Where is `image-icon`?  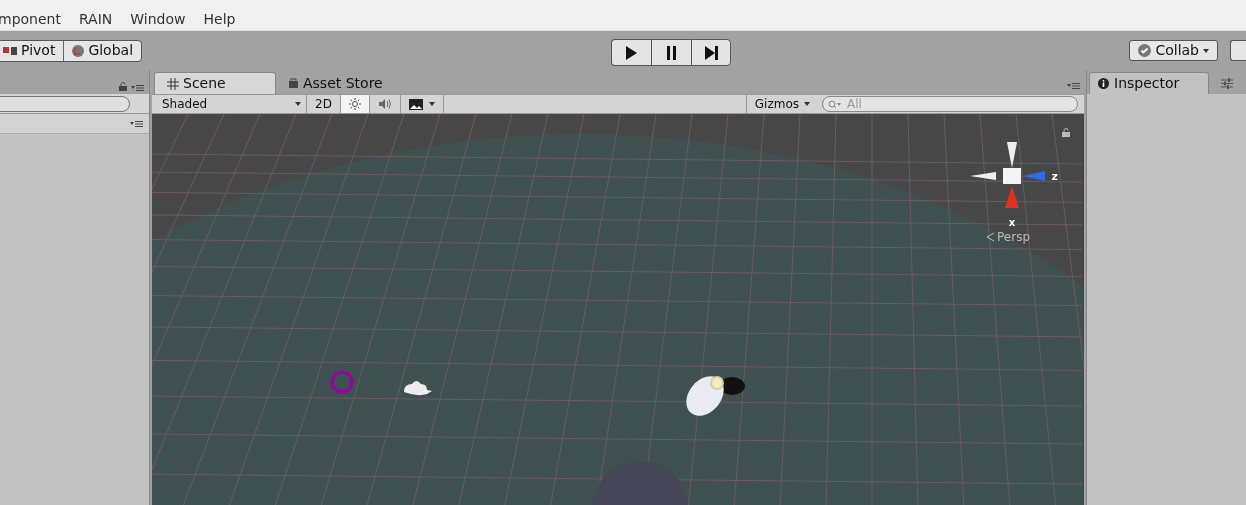
image-icon is located at coordinates (415, 104).